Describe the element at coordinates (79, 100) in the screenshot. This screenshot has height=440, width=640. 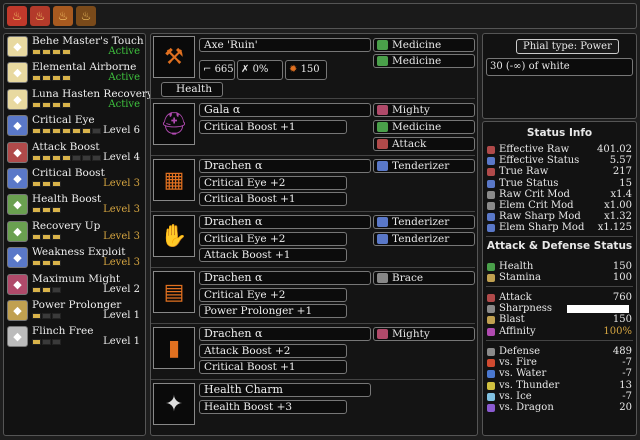
I see `skill-row: ◆ Luna Hasten Recovery Active` at that location.